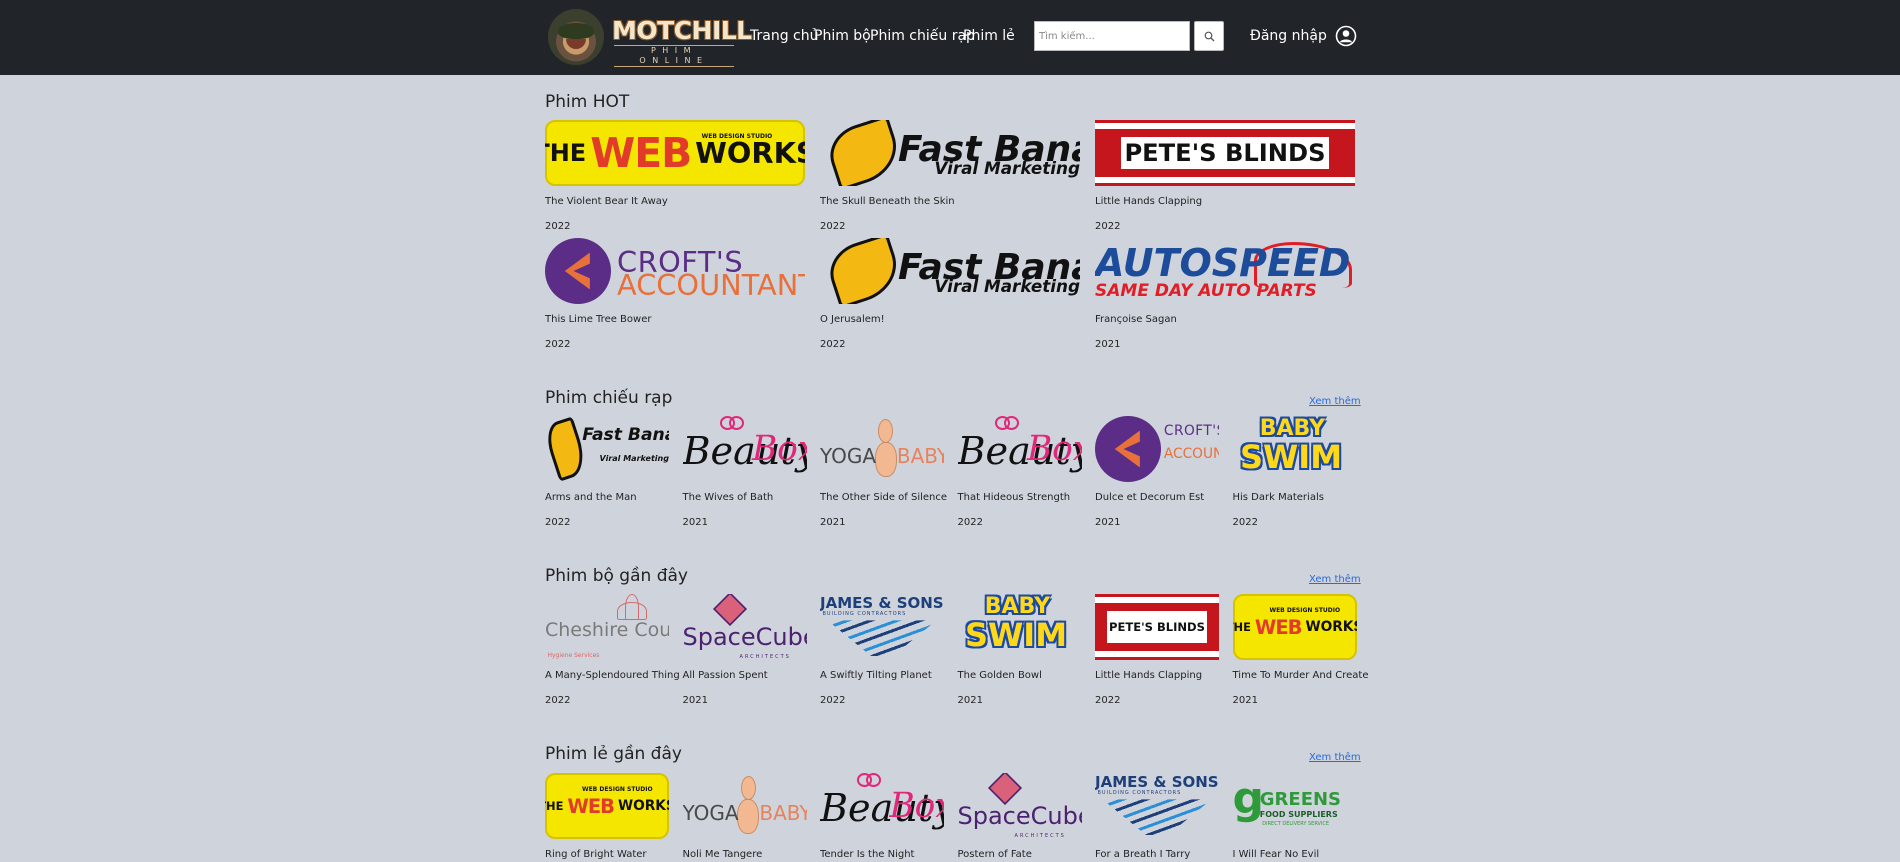 The image size is (1900, 862). What do you see at coordinates (1335, 757) in the screenshot?
I see `see-more-movies-link: Xem thêm` at bounding box center [1335, 757].